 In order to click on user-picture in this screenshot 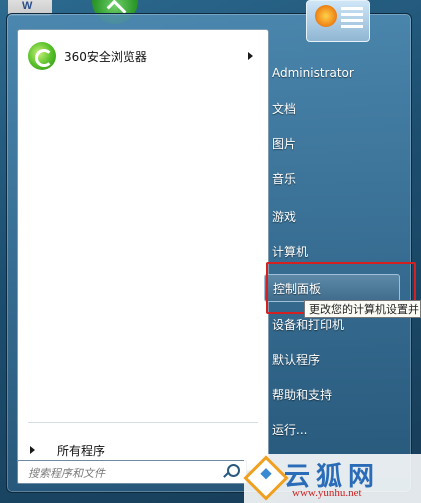, I will do `click(338, 21)`.